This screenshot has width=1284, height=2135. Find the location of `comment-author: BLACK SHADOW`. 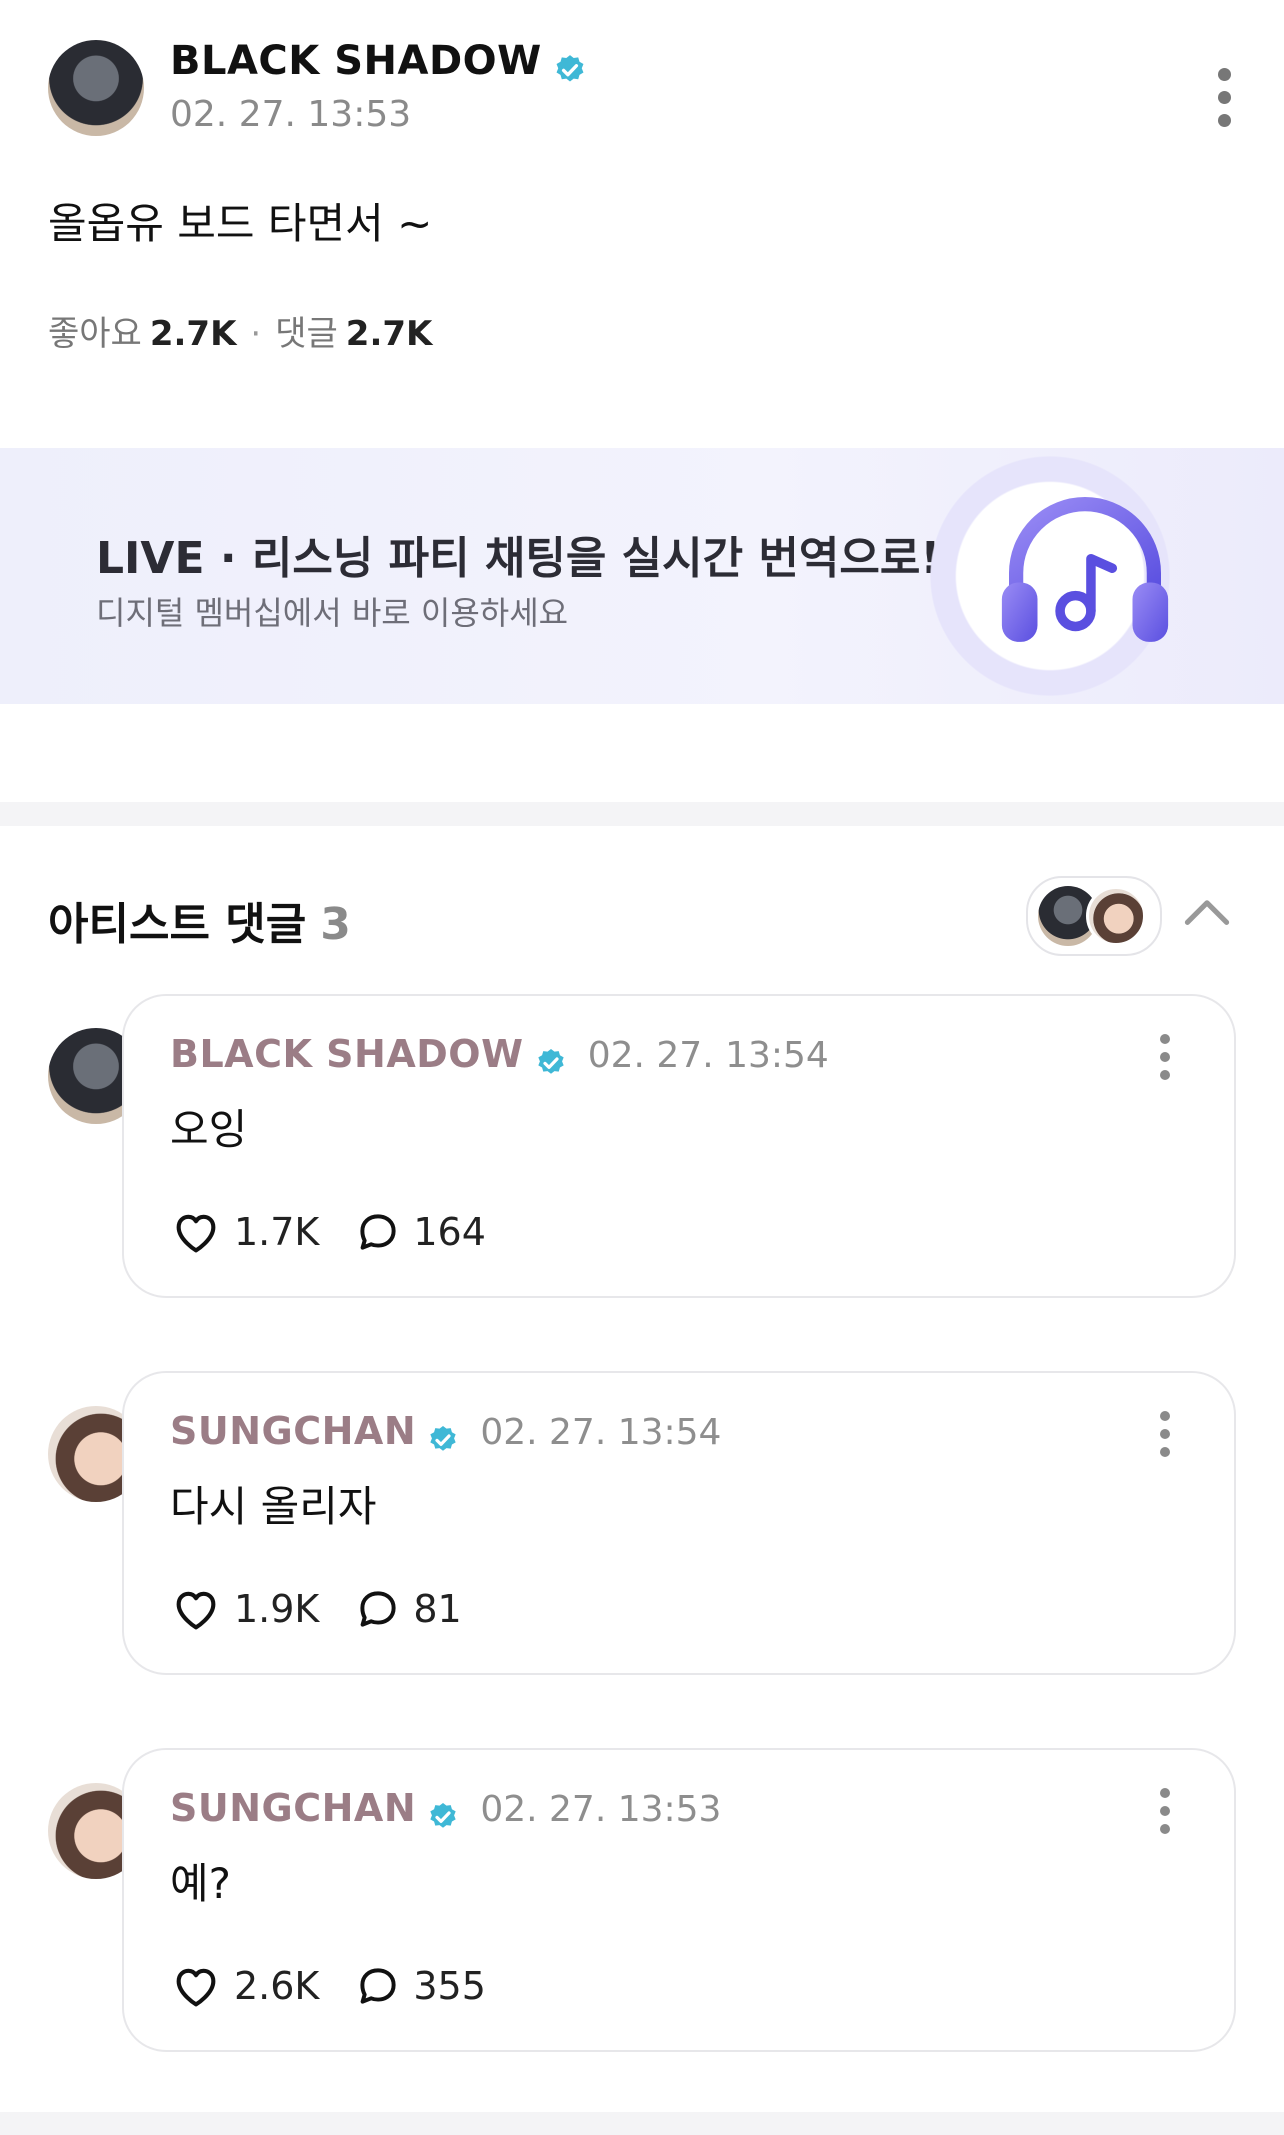

comment-author: BLACK SHADOW is located at coordinates (347, 1054).